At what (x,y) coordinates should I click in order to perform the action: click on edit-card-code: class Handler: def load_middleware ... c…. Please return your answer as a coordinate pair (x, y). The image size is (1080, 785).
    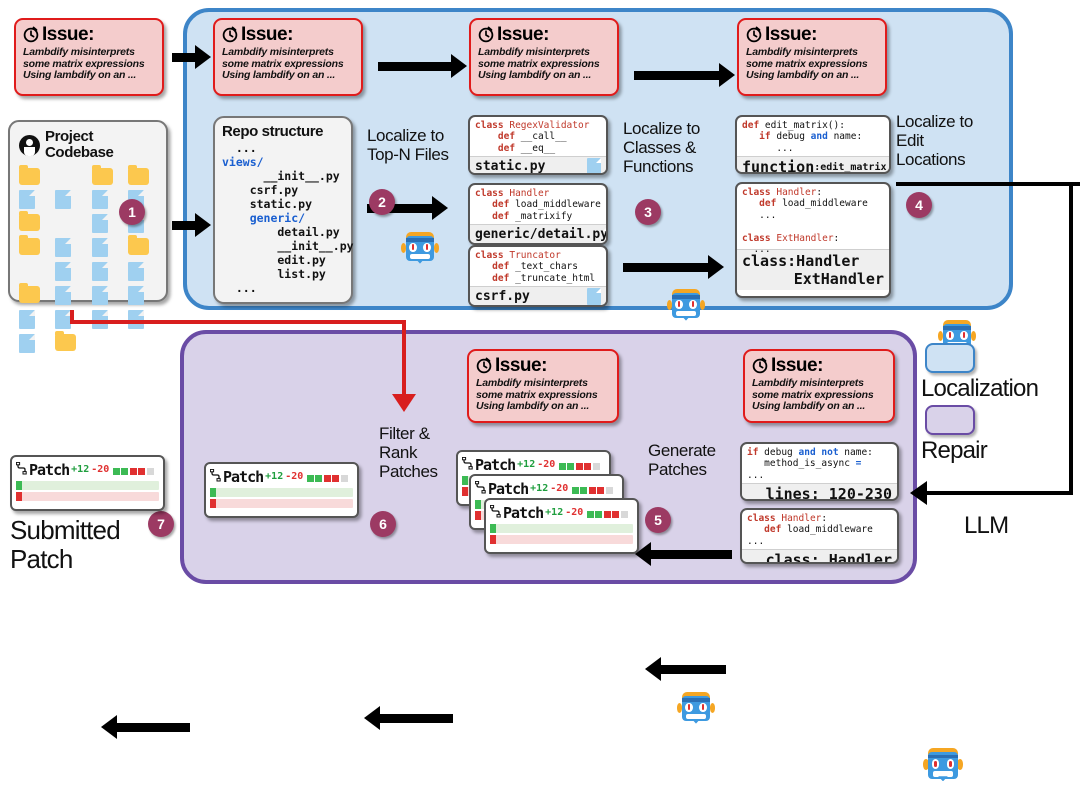
    Looking at the image, I should click on (805, 221).